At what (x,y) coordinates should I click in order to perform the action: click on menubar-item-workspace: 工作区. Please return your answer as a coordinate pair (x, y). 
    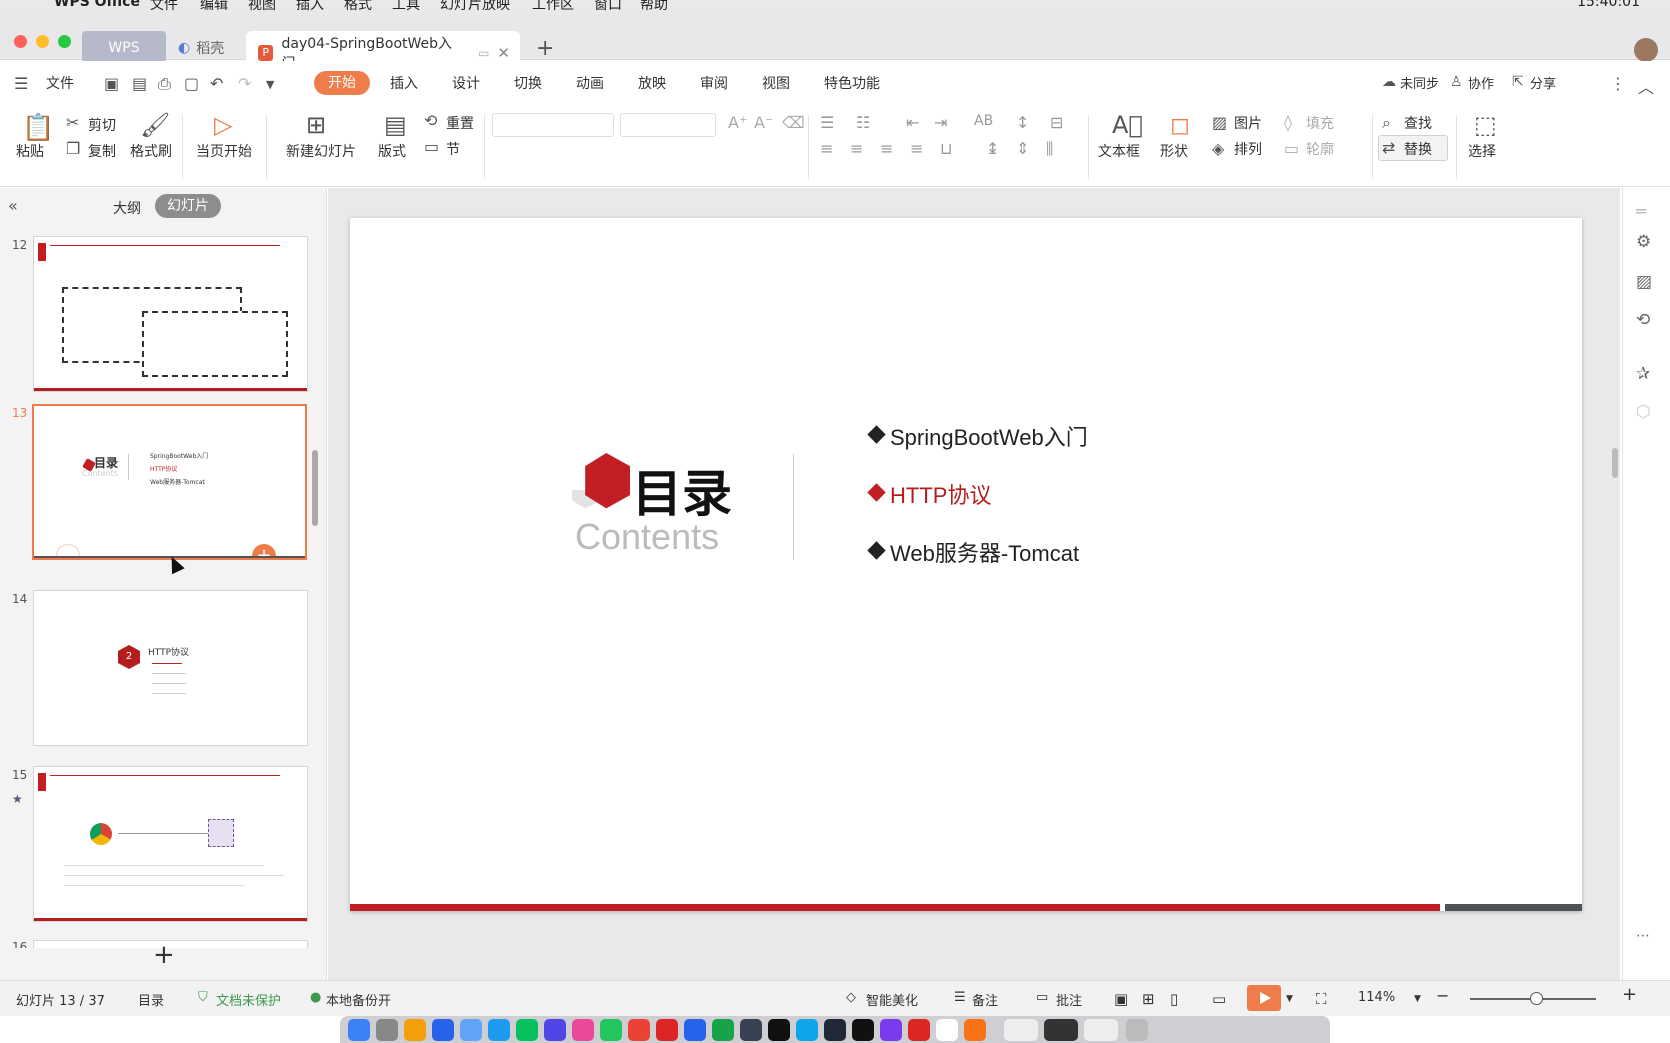
    Looking at the image, I should click on (553, 7).